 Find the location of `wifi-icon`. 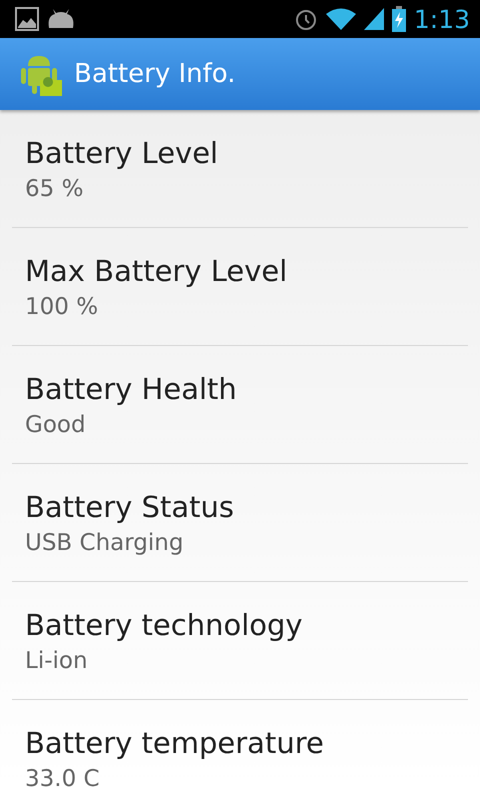

wifi-icon is located at coordinates (341, 19).